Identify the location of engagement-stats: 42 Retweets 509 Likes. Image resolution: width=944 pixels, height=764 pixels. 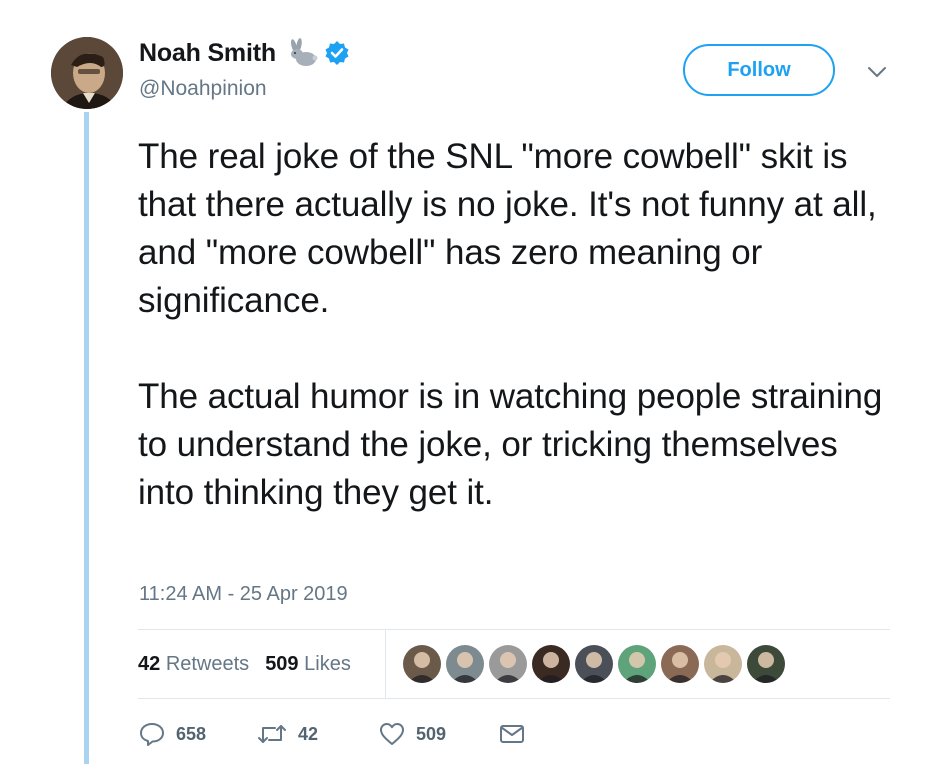
(252, 664).